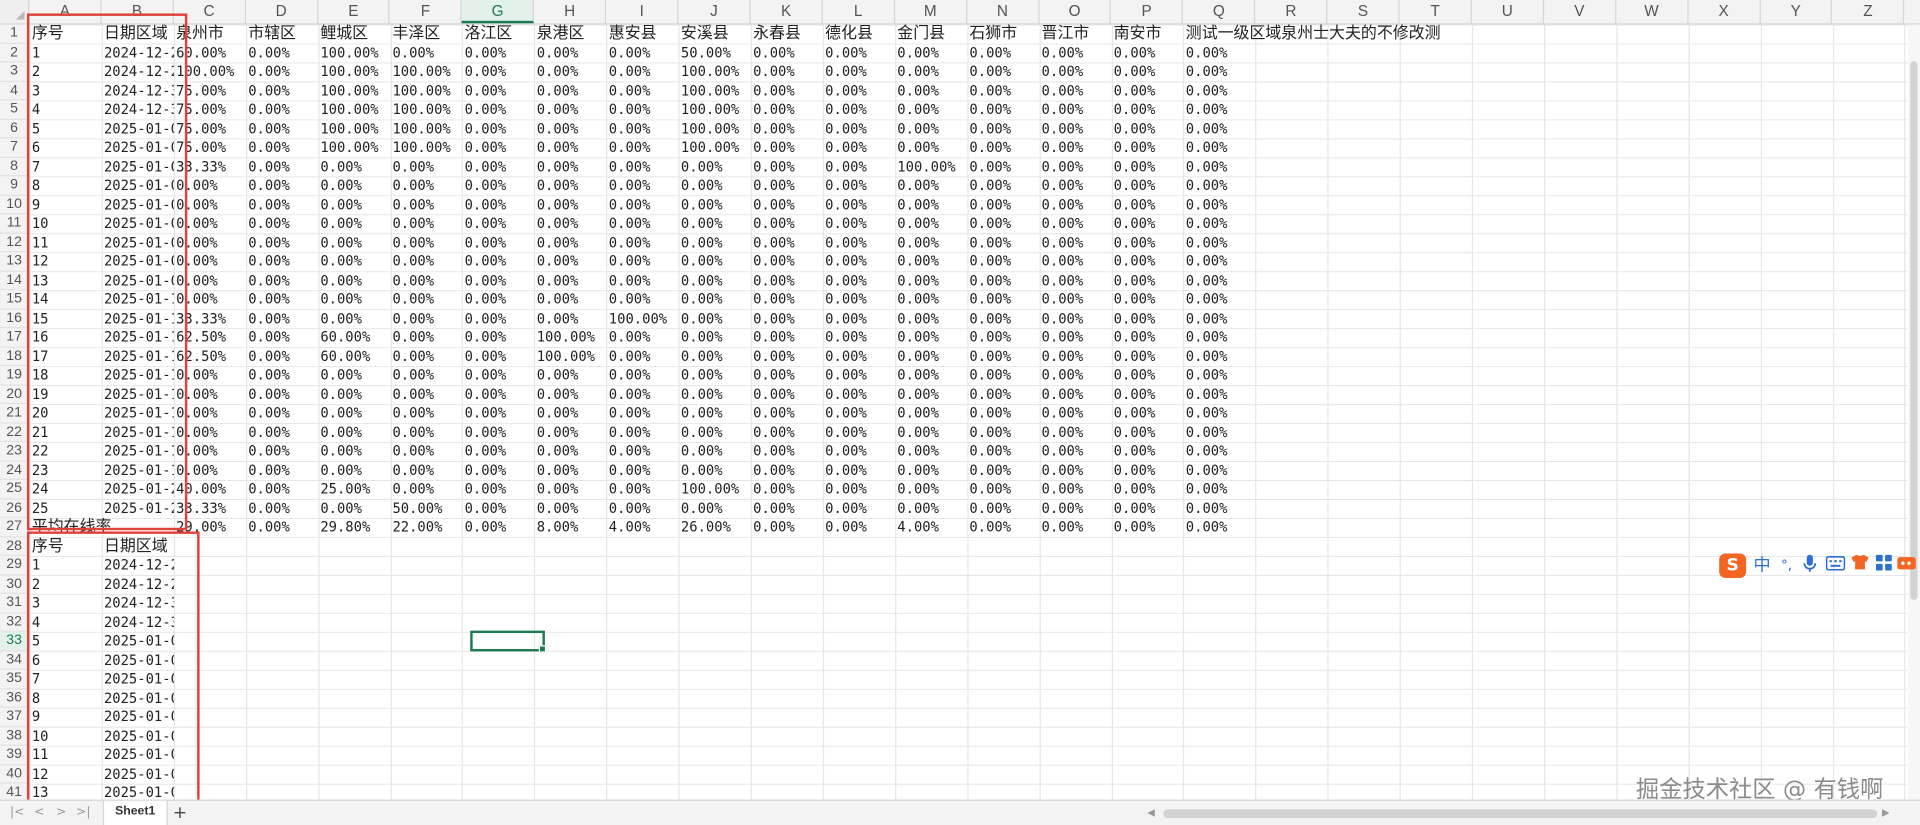 This screenshot has width=1920, height=825. What do you see at coordinates (1724, 12) in the screenshot?
I see `column-header-X: X` at bounding box center [1724, 12].